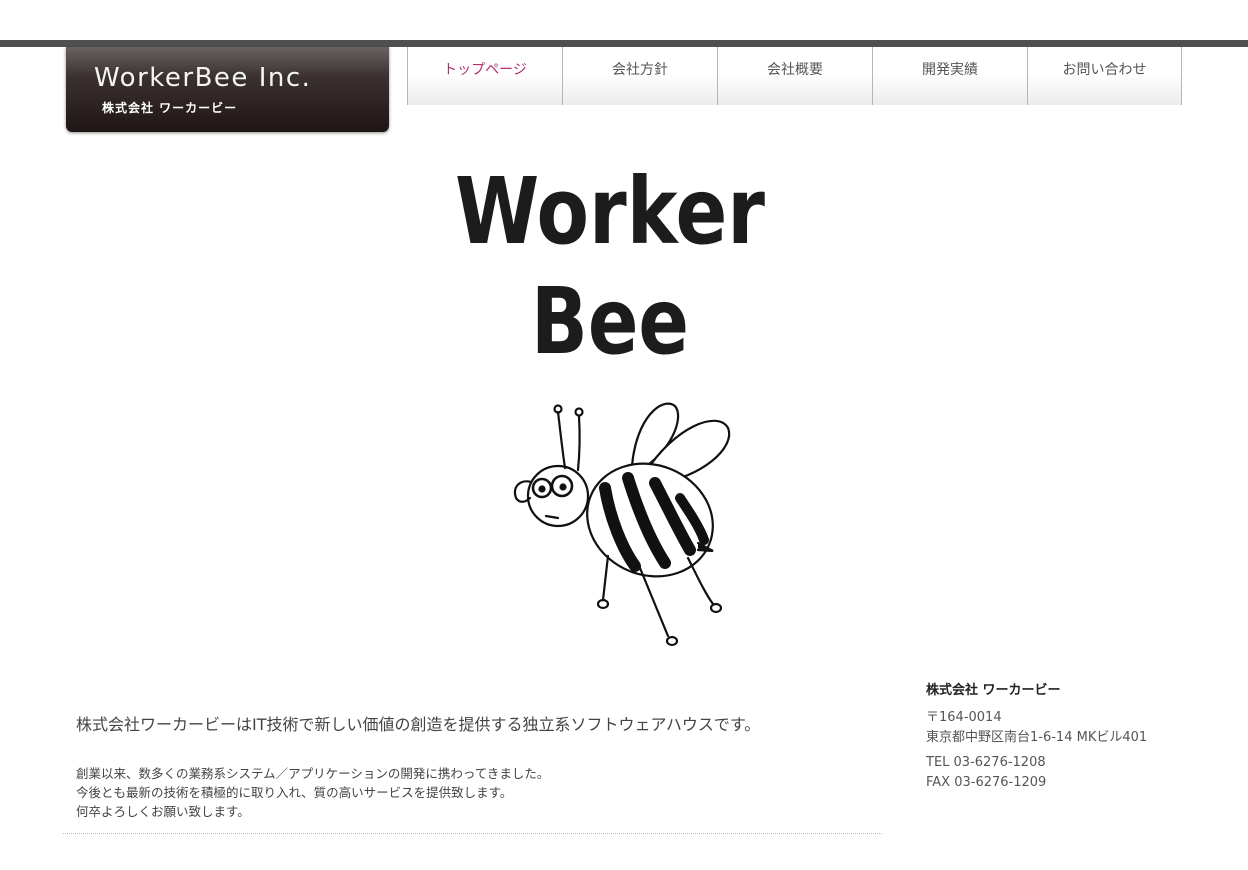 This screenshot has height=870, width=1248. I want to click on logo: WorkerBee Inc. 株式会社 ワーカービー, so click(227, 89).